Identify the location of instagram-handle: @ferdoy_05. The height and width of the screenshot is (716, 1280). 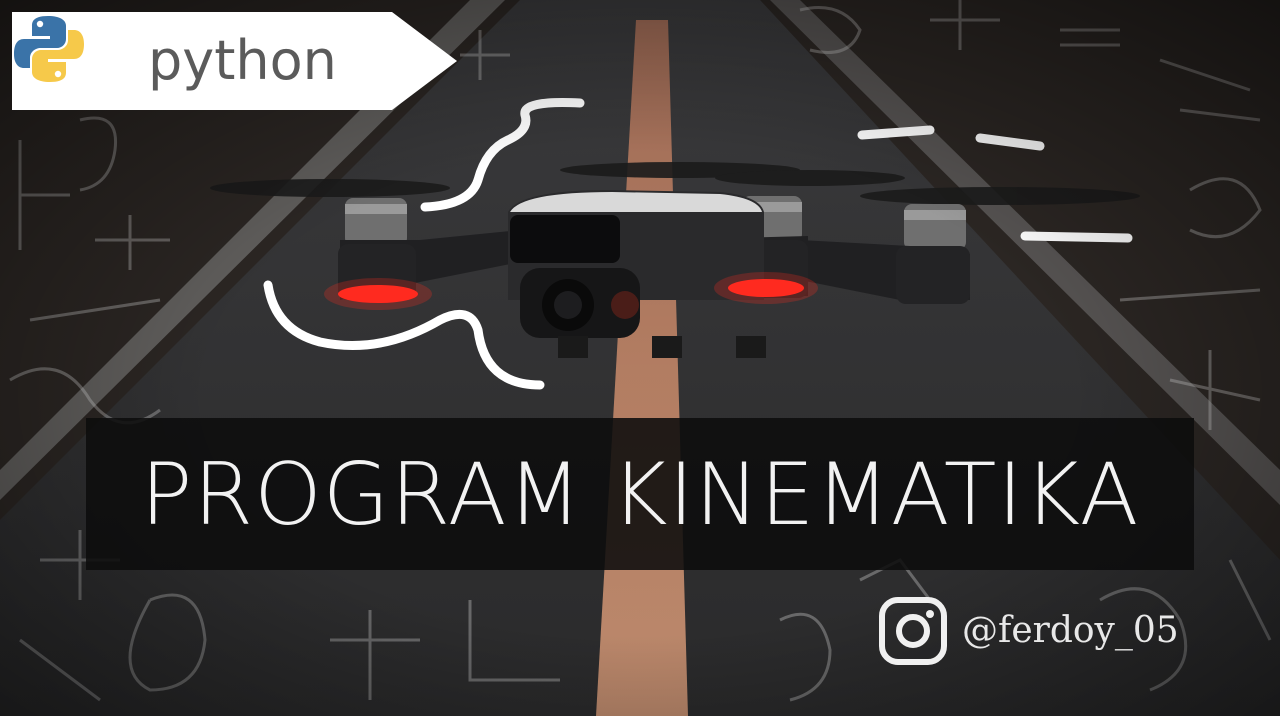
(1070, 630).